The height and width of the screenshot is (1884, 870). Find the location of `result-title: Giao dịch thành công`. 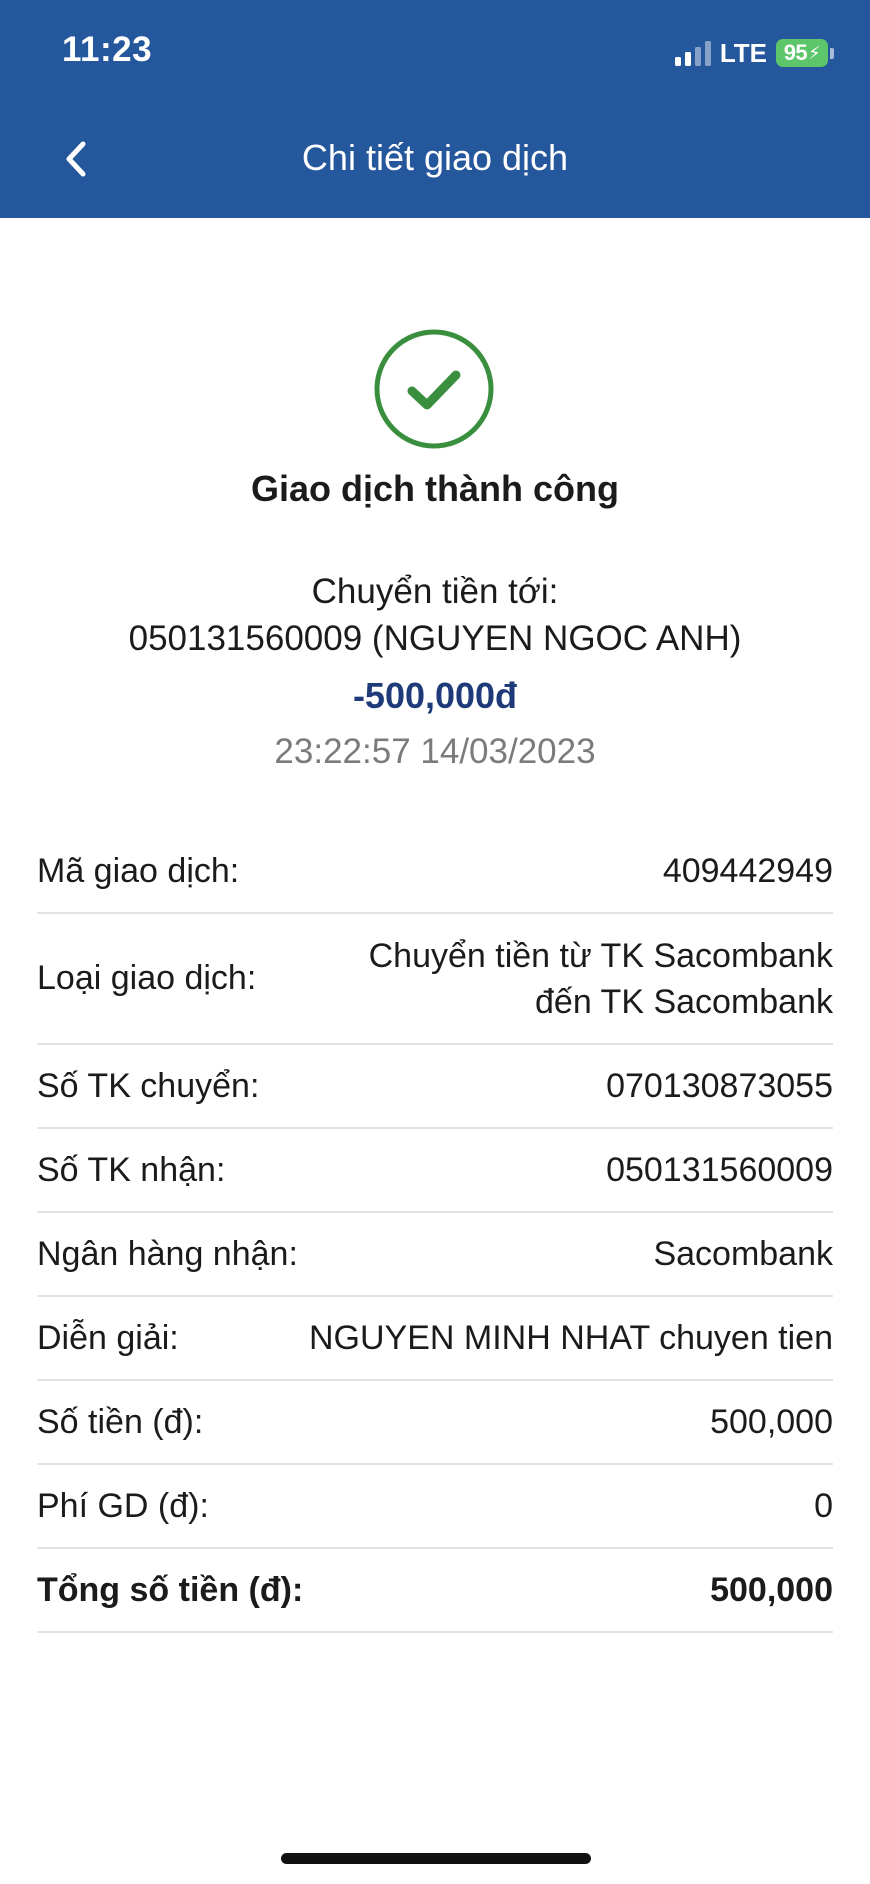

result-title: Giao dịch thành công is located at coordinates (435, 488).